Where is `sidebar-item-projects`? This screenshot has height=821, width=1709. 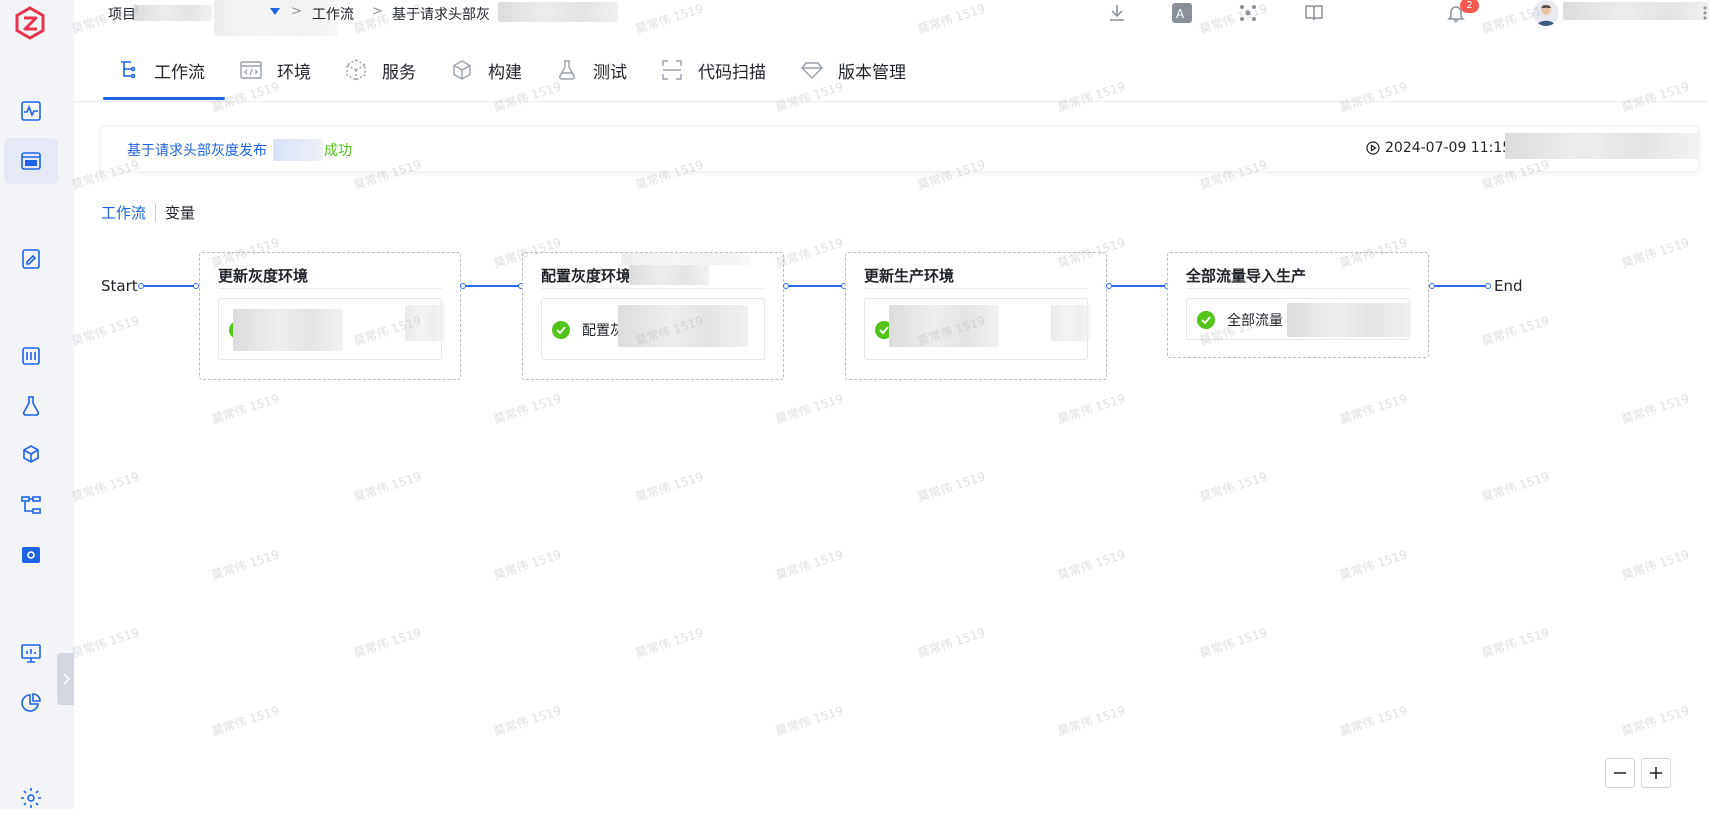 sidebar-item-projects is located at coordinates (31, 161).